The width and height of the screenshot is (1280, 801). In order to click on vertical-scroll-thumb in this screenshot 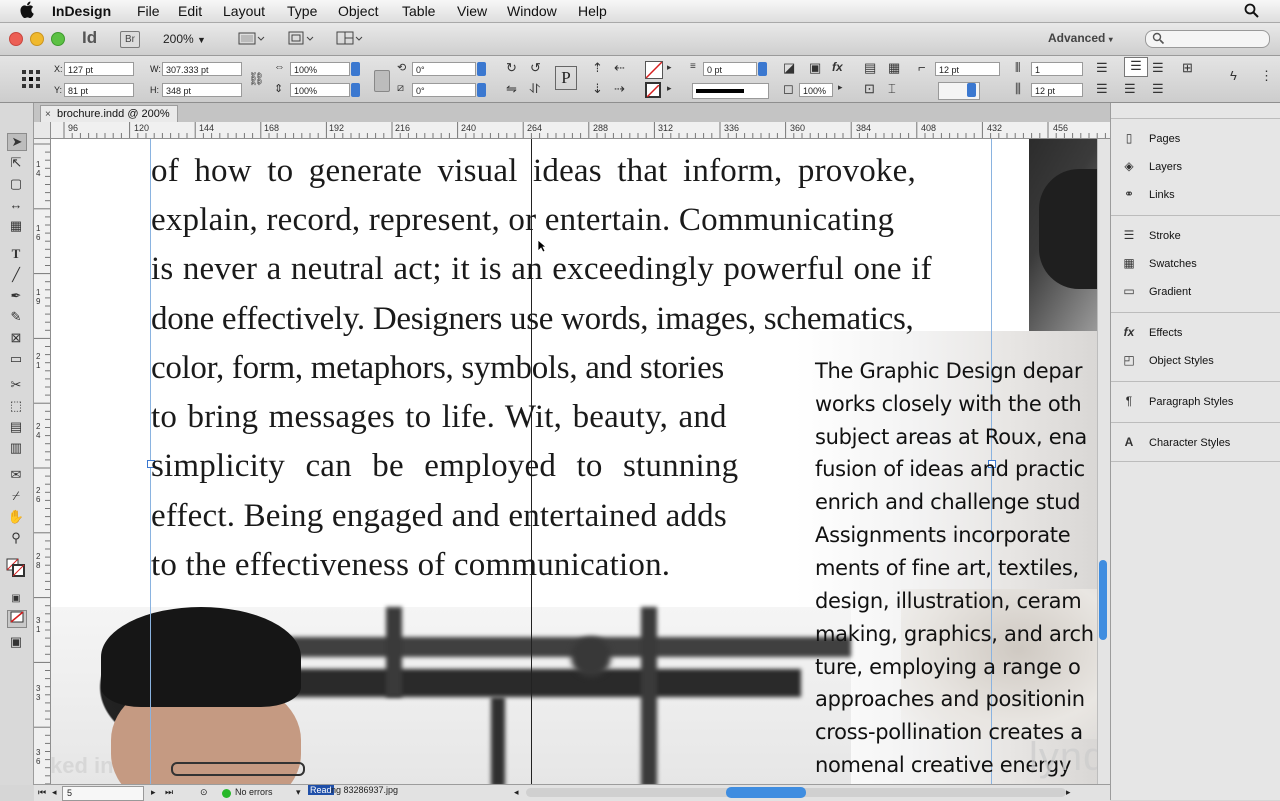, I will do `click(1103, 600)`.